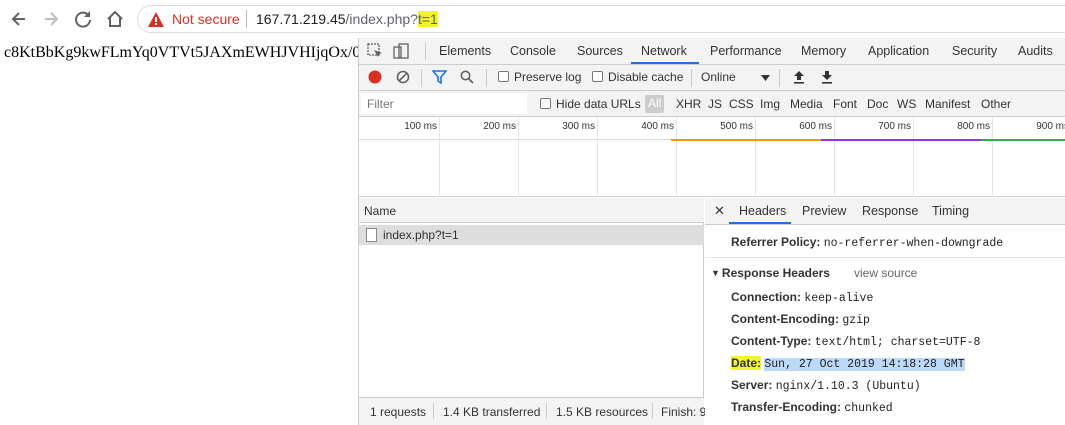 The height and width of the screenshot is (425, 1065). I want to click on throttling-select: Online, so click(718, 77).